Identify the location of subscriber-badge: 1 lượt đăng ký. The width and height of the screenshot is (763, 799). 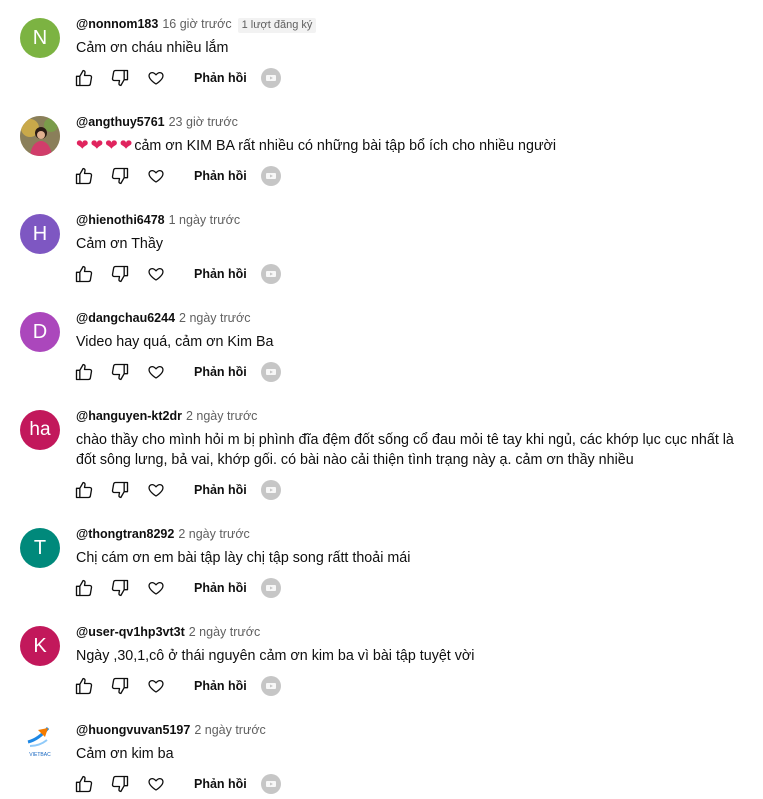
(277, 25).